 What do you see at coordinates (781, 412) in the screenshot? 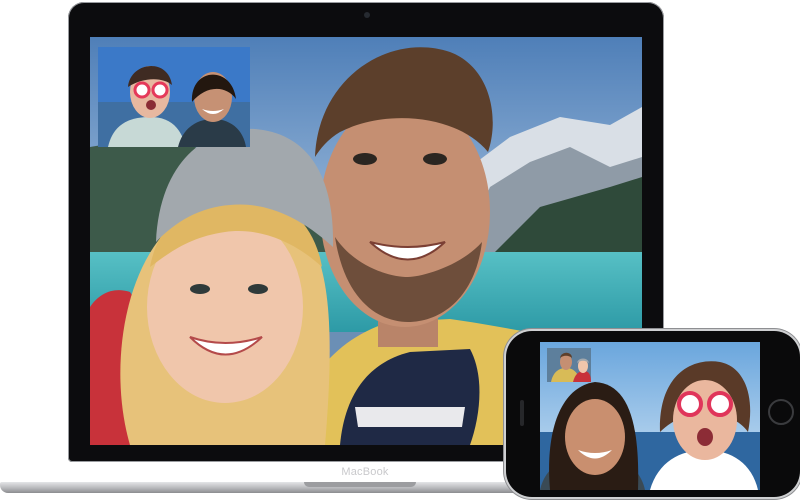
I see `home-button` at bounding box center [781, 412].